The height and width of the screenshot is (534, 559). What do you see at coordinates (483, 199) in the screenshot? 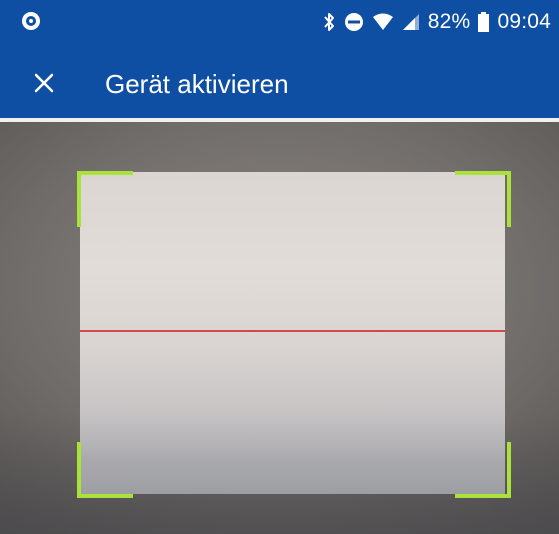
I see `scan-frame-corner-top-right` at bounding box center [483, 199].